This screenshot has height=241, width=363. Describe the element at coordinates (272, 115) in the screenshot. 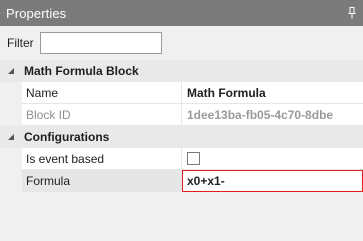

I see `property-value: 1dee13ba-fb05-4c70-8dbe` at that location.